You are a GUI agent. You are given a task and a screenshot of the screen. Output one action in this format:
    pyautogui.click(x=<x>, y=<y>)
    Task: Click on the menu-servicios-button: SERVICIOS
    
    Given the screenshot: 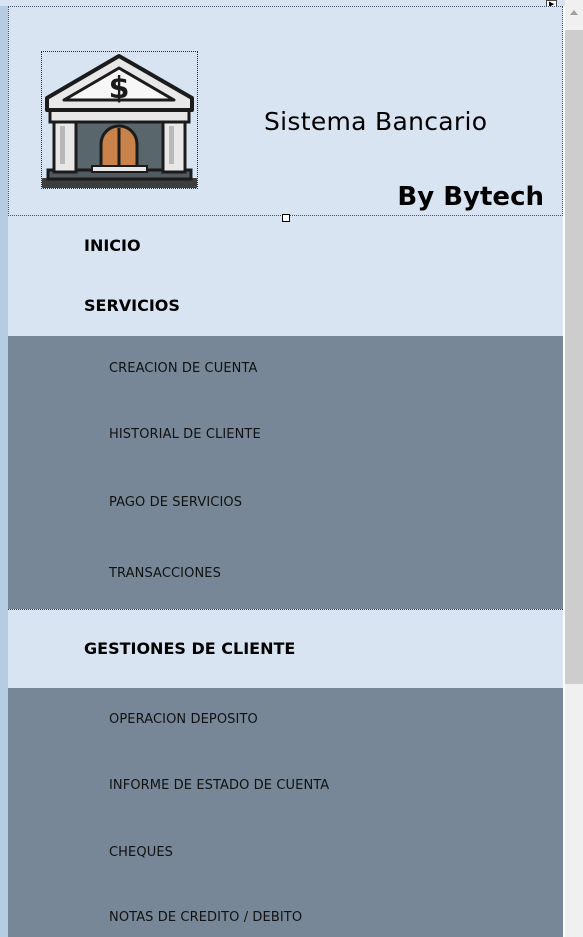 What is the action you would take?
    pyautogui.click(x=132, y=305)
    